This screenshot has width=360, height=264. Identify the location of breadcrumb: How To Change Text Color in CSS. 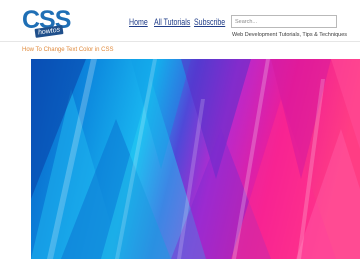
(68, 50).